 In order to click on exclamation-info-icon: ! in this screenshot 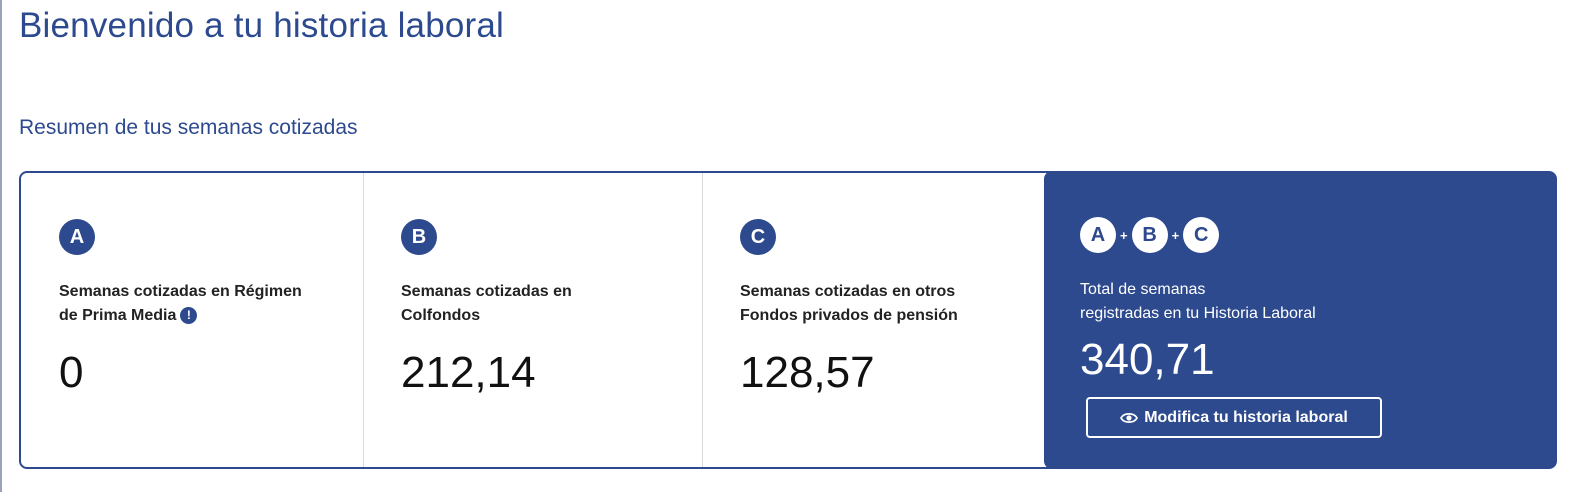, I will do `click(189, 315)`.